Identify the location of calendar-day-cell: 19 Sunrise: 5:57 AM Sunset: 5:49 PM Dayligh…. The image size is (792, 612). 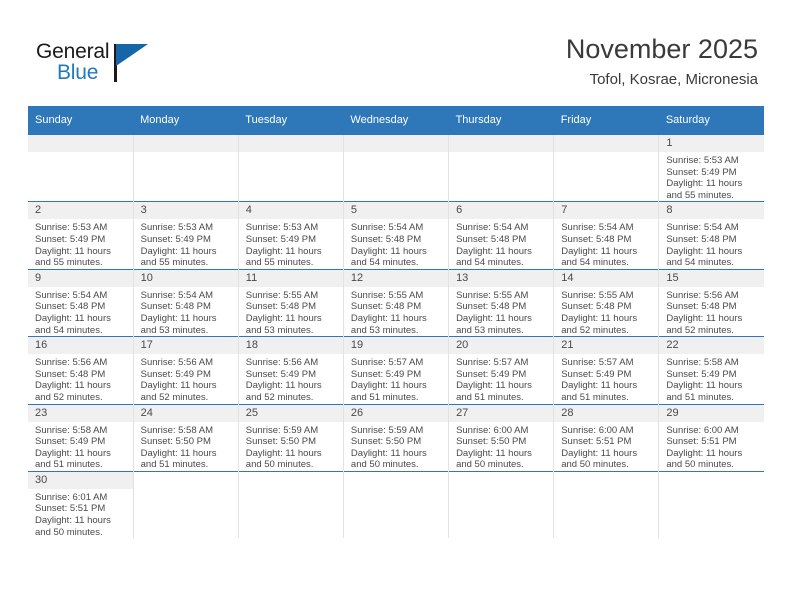
(395, 370).